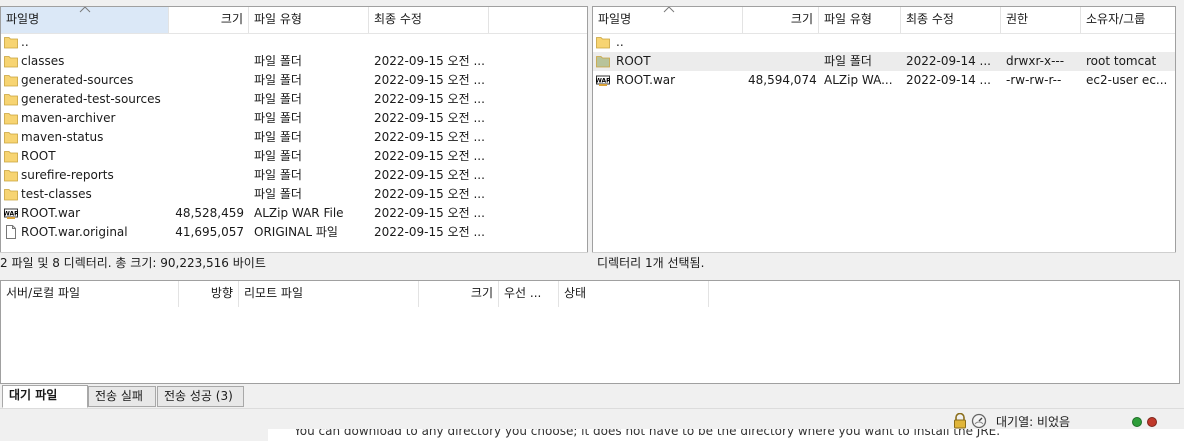  I want to click on local-col-filename-label: 파일명, so click(23, 19).